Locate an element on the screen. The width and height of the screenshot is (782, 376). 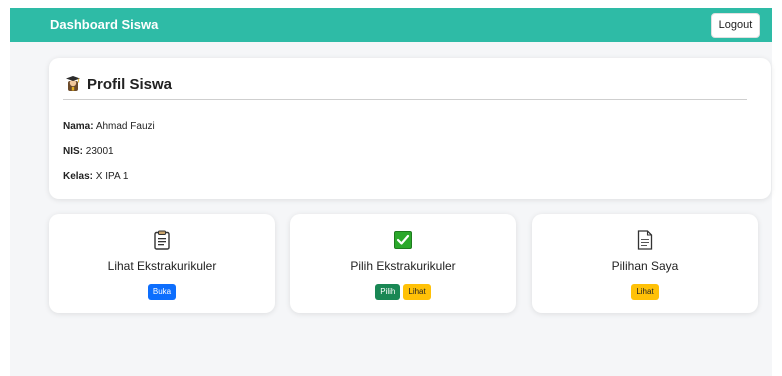
menu-title: Lihat Ekstrakurikuler is located at coordinates (162, 266).